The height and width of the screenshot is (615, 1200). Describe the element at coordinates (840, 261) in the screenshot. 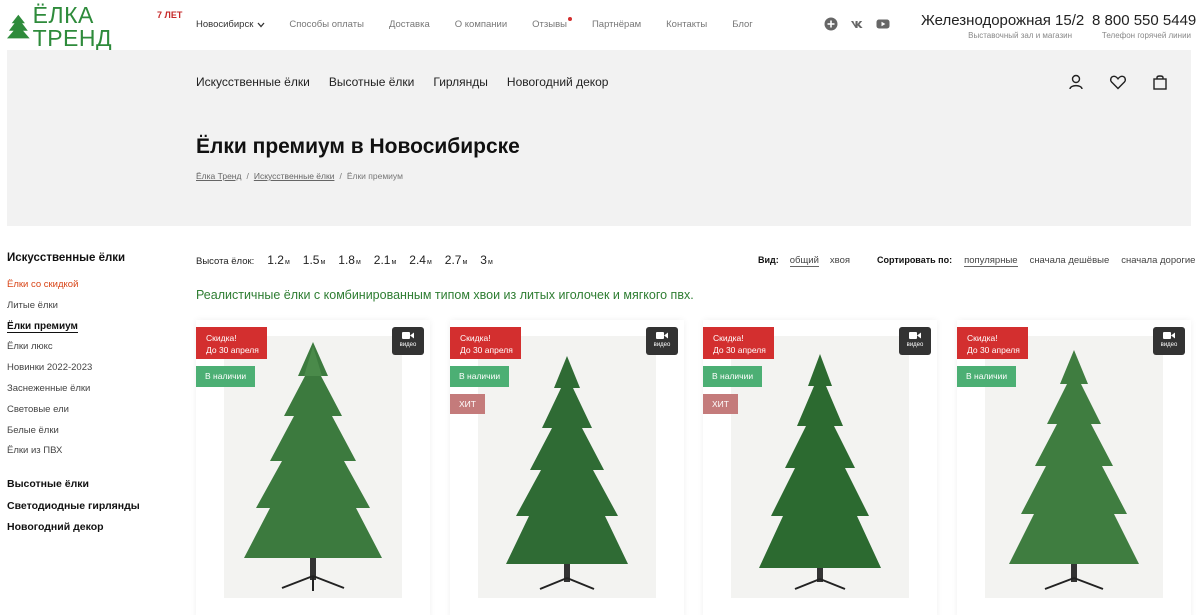

I see `view-option-needles: хвоя` at that location.